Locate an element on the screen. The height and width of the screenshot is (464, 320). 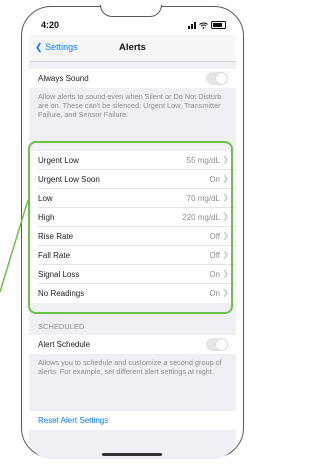
reset-alert-settings-link: Reset Alert Settings is located at coordinates (73, 420).